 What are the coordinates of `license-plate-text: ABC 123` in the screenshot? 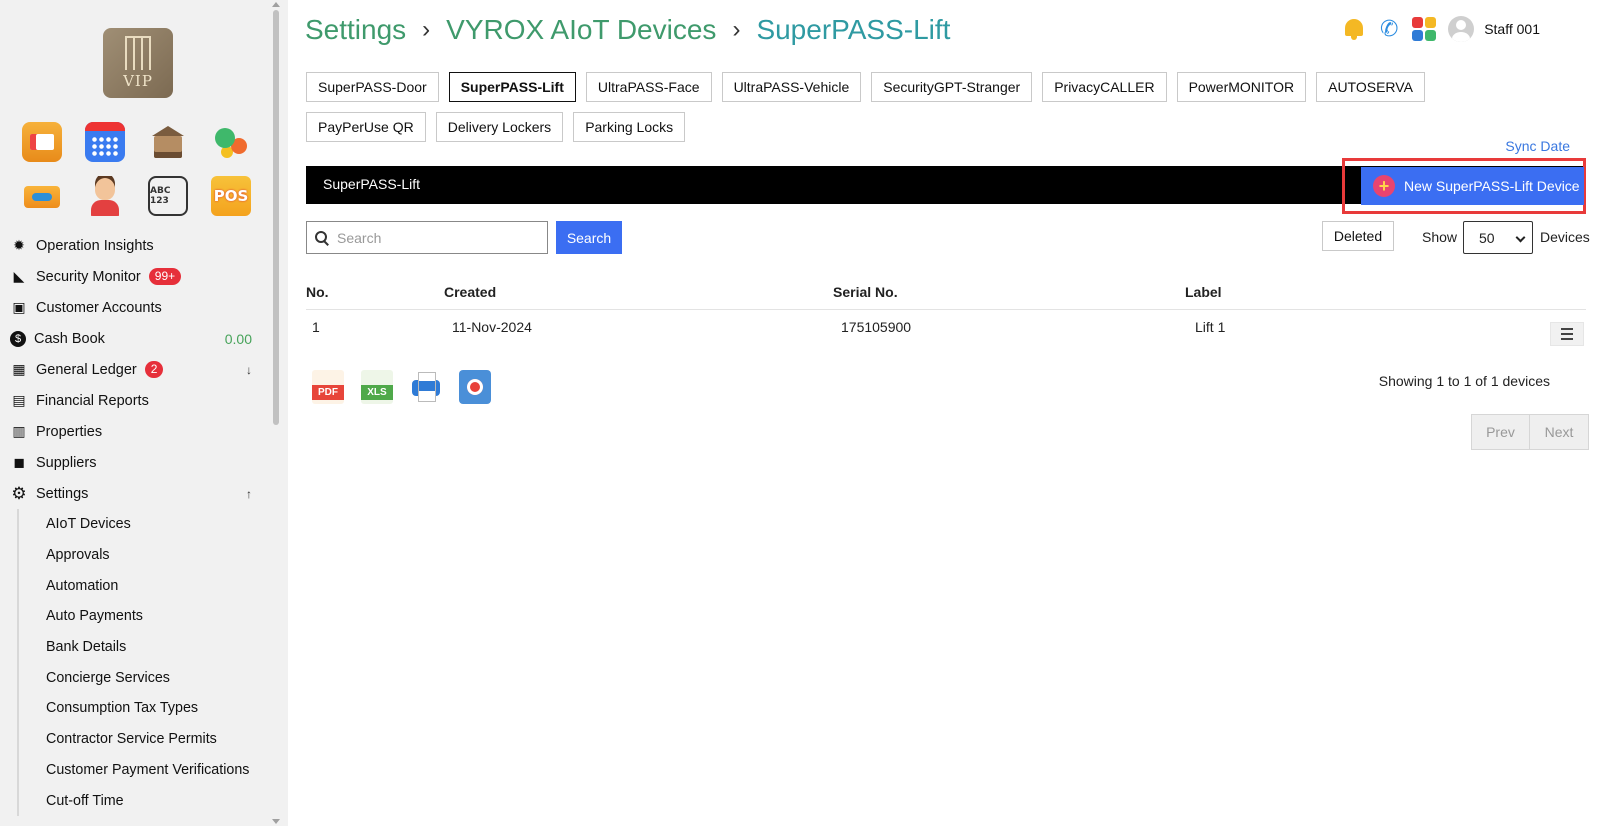 It's located at (160, 196).